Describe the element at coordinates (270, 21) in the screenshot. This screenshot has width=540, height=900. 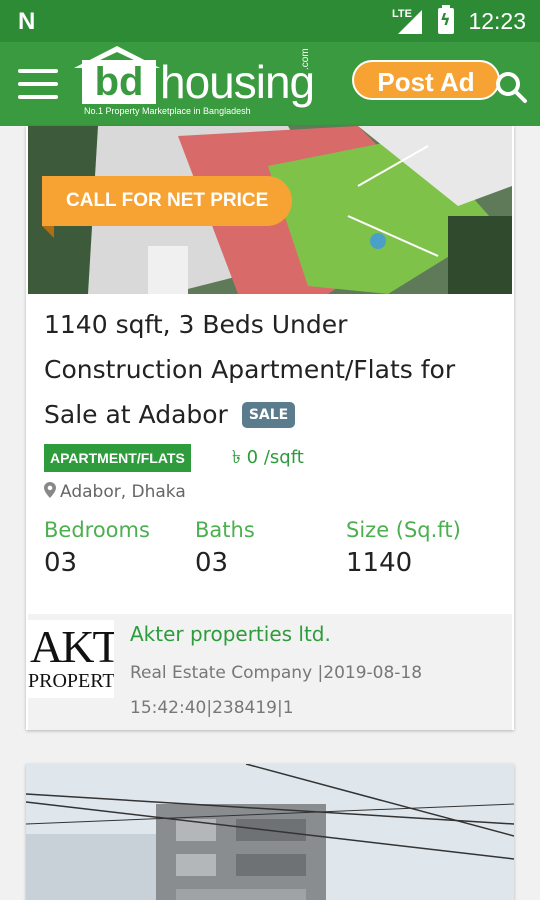
I see `status-bar: N LTE 12:23` at that location.